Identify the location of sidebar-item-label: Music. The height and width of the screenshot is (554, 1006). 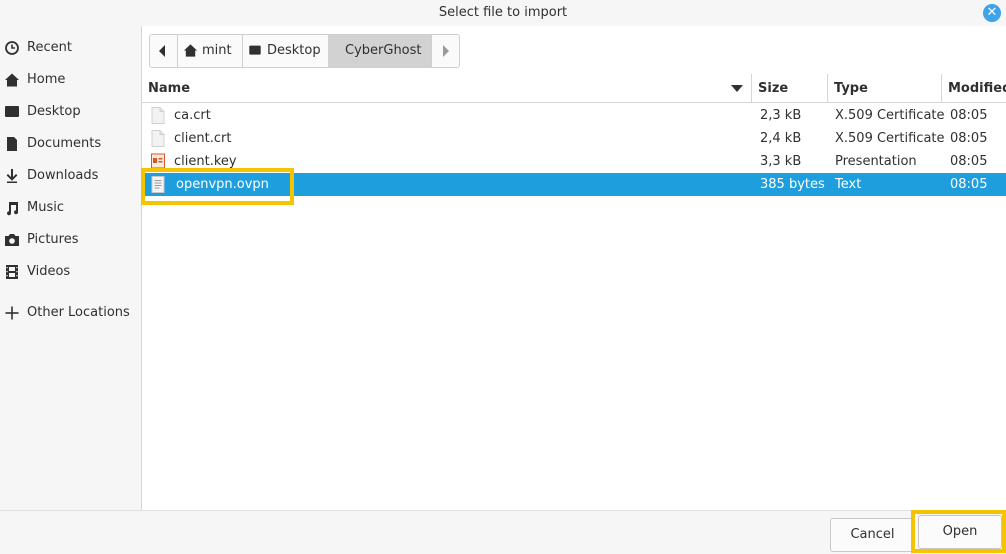
(45, 207).